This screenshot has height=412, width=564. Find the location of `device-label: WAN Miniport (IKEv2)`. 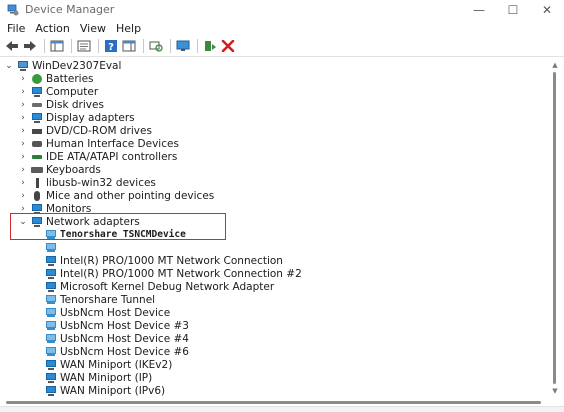

device-label: WAN Miniport (IKEv2) is located at coordinates (116, 364).